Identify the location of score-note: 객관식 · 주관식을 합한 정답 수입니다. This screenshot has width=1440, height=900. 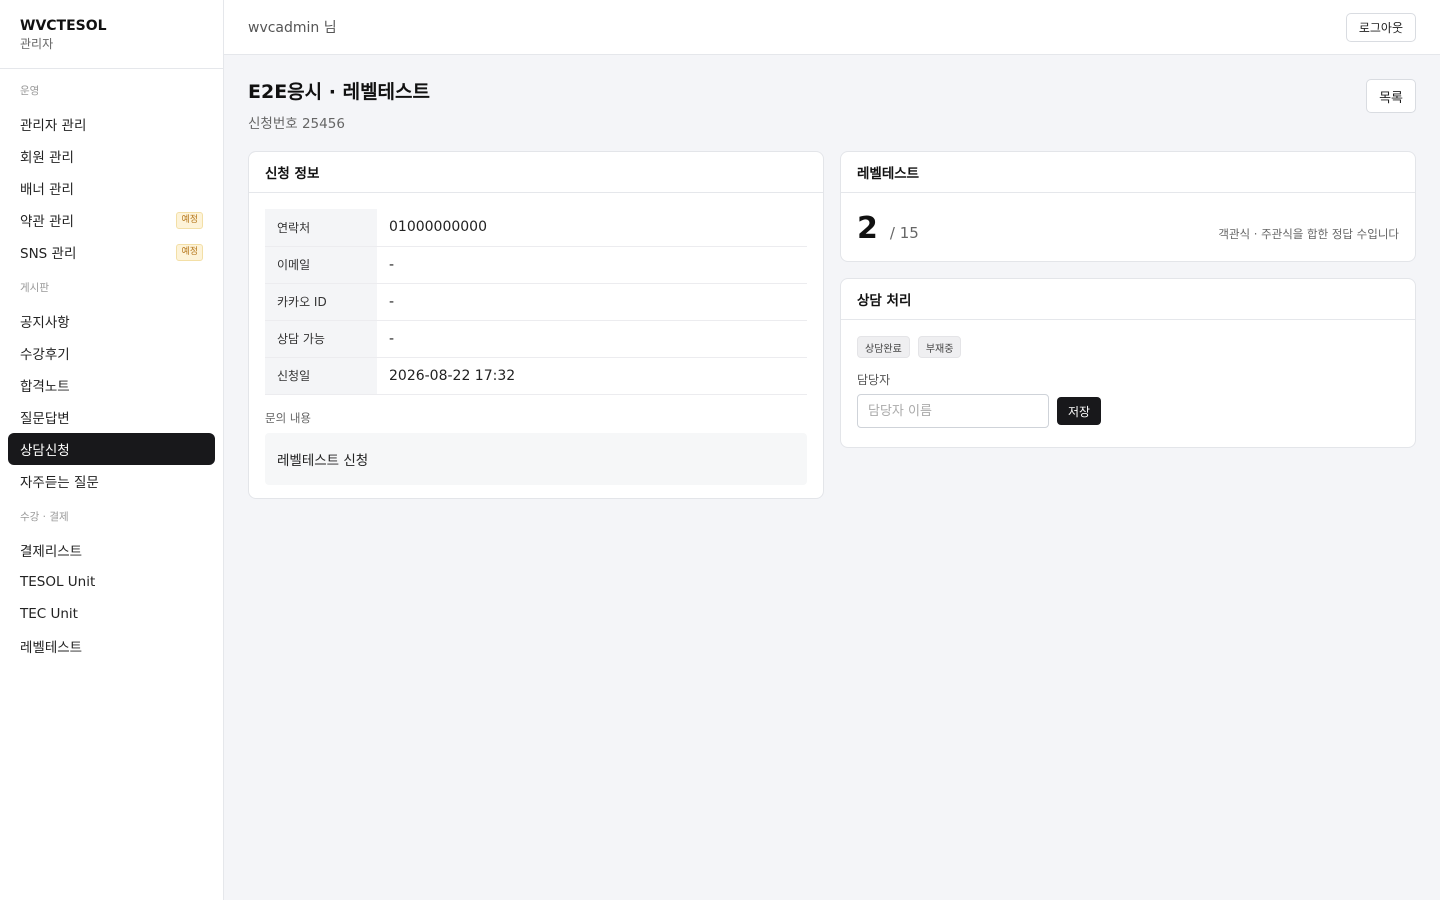
(1308, 234).